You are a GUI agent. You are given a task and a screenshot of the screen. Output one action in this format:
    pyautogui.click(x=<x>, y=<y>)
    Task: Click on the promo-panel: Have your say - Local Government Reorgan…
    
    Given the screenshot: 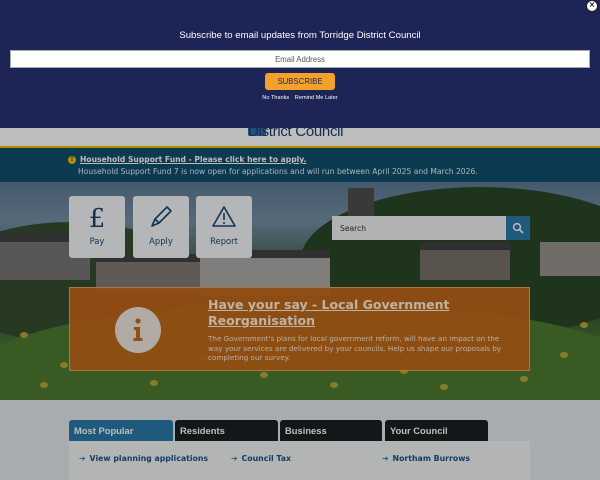 What is the action you would take?
    pyautogui.click(x=299, y=329)
    